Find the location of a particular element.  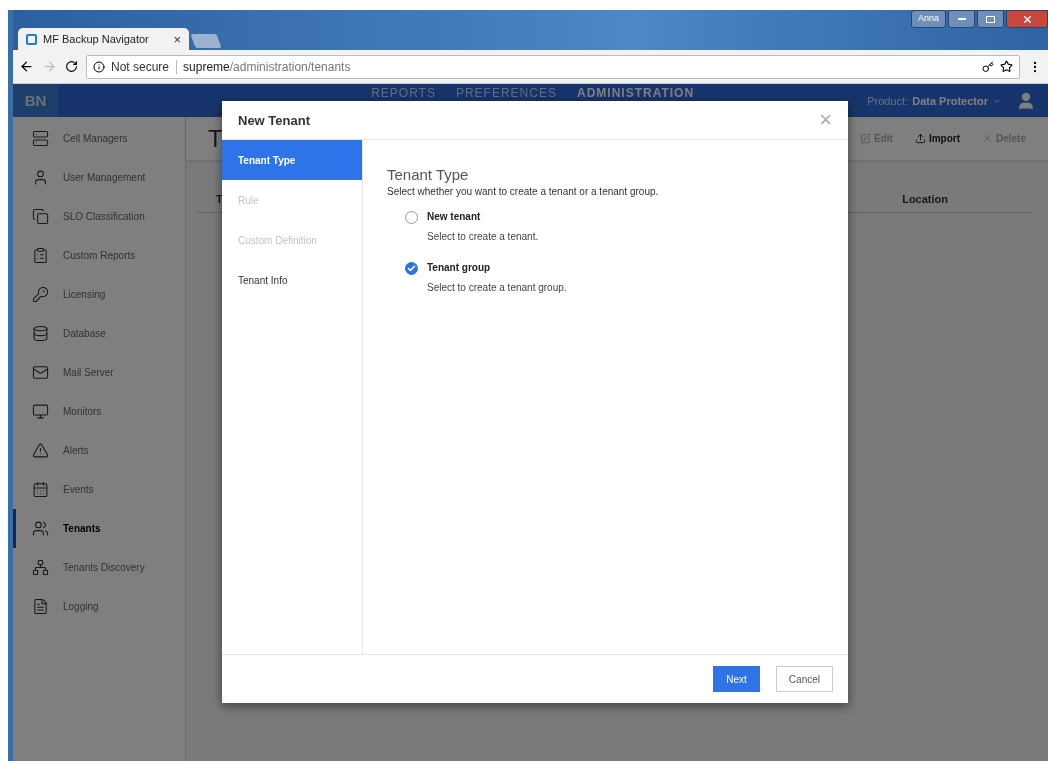

app-logo: BN is located at coordinates (35, 100).